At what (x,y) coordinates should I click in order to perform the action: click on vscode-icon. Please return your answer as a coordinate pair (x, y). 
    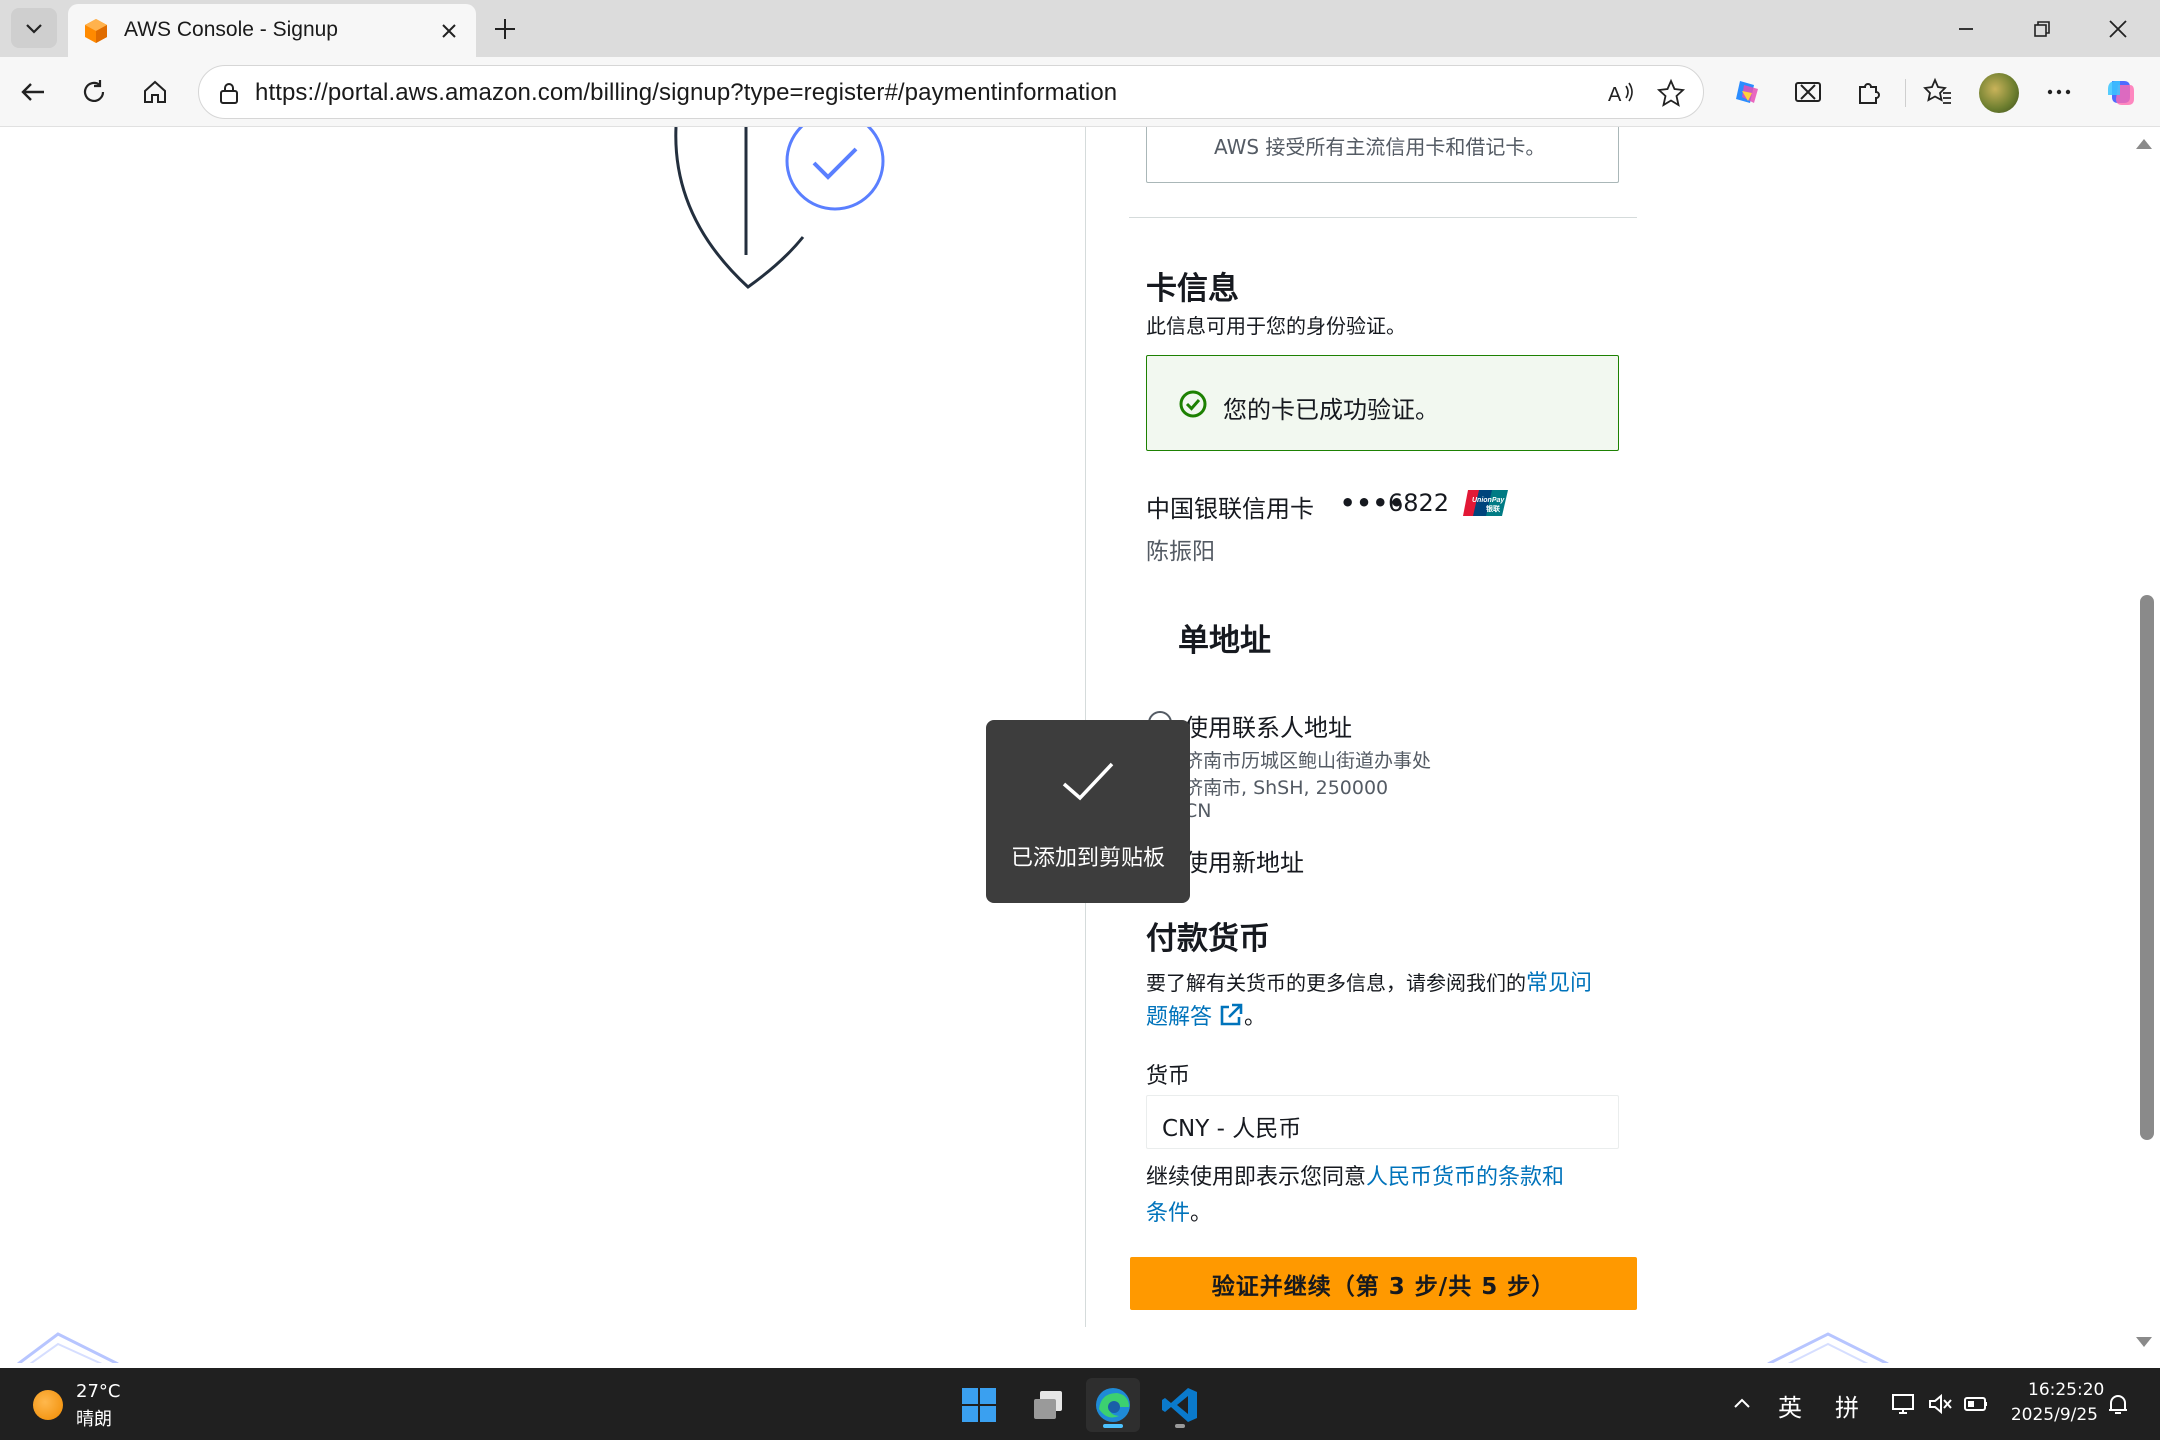
    Looking at the image, I should click on (1179, 1405).